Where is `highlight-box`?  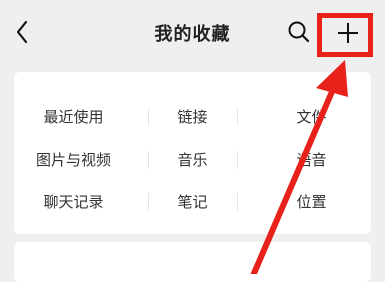 highlight-box is located at coordinates (345, 35).